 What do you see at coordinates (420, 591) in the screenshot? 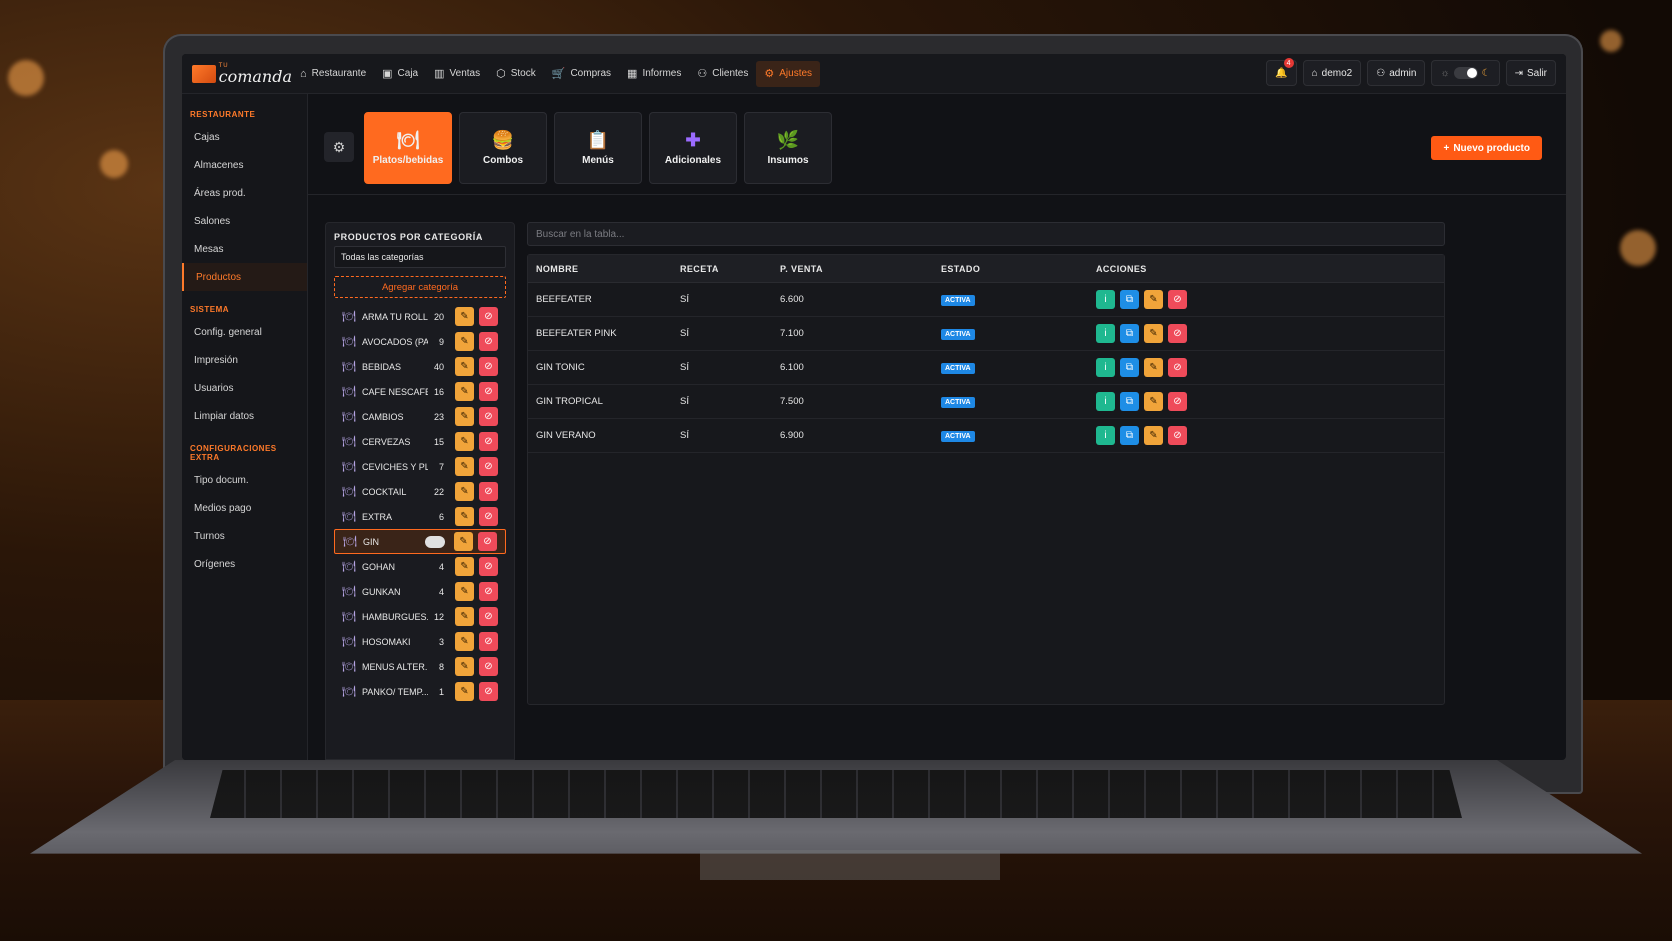
I see `category-row: 🍽 GUNKAN 4 ✎ ⊘` at bounding box center [420, 591].